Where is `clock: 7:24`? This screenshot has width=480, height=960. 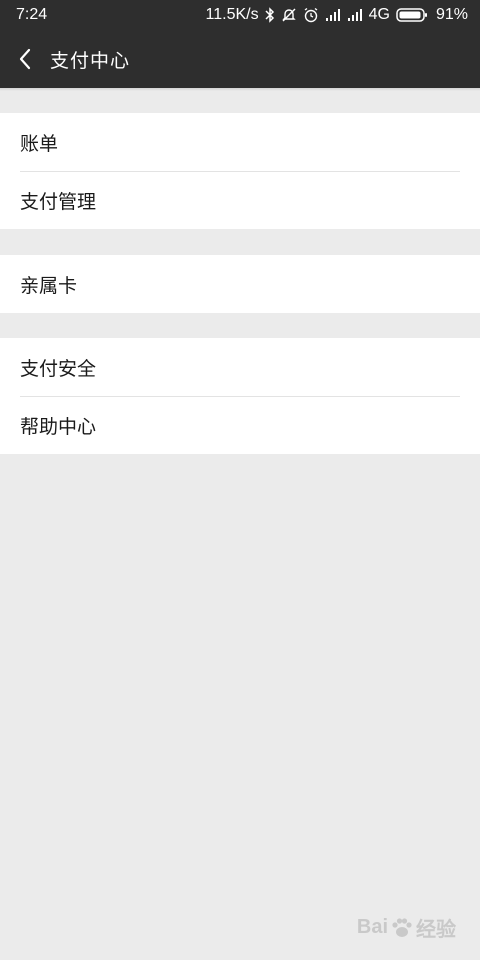
clock: 7:24 is located at coordinates (32, 14).